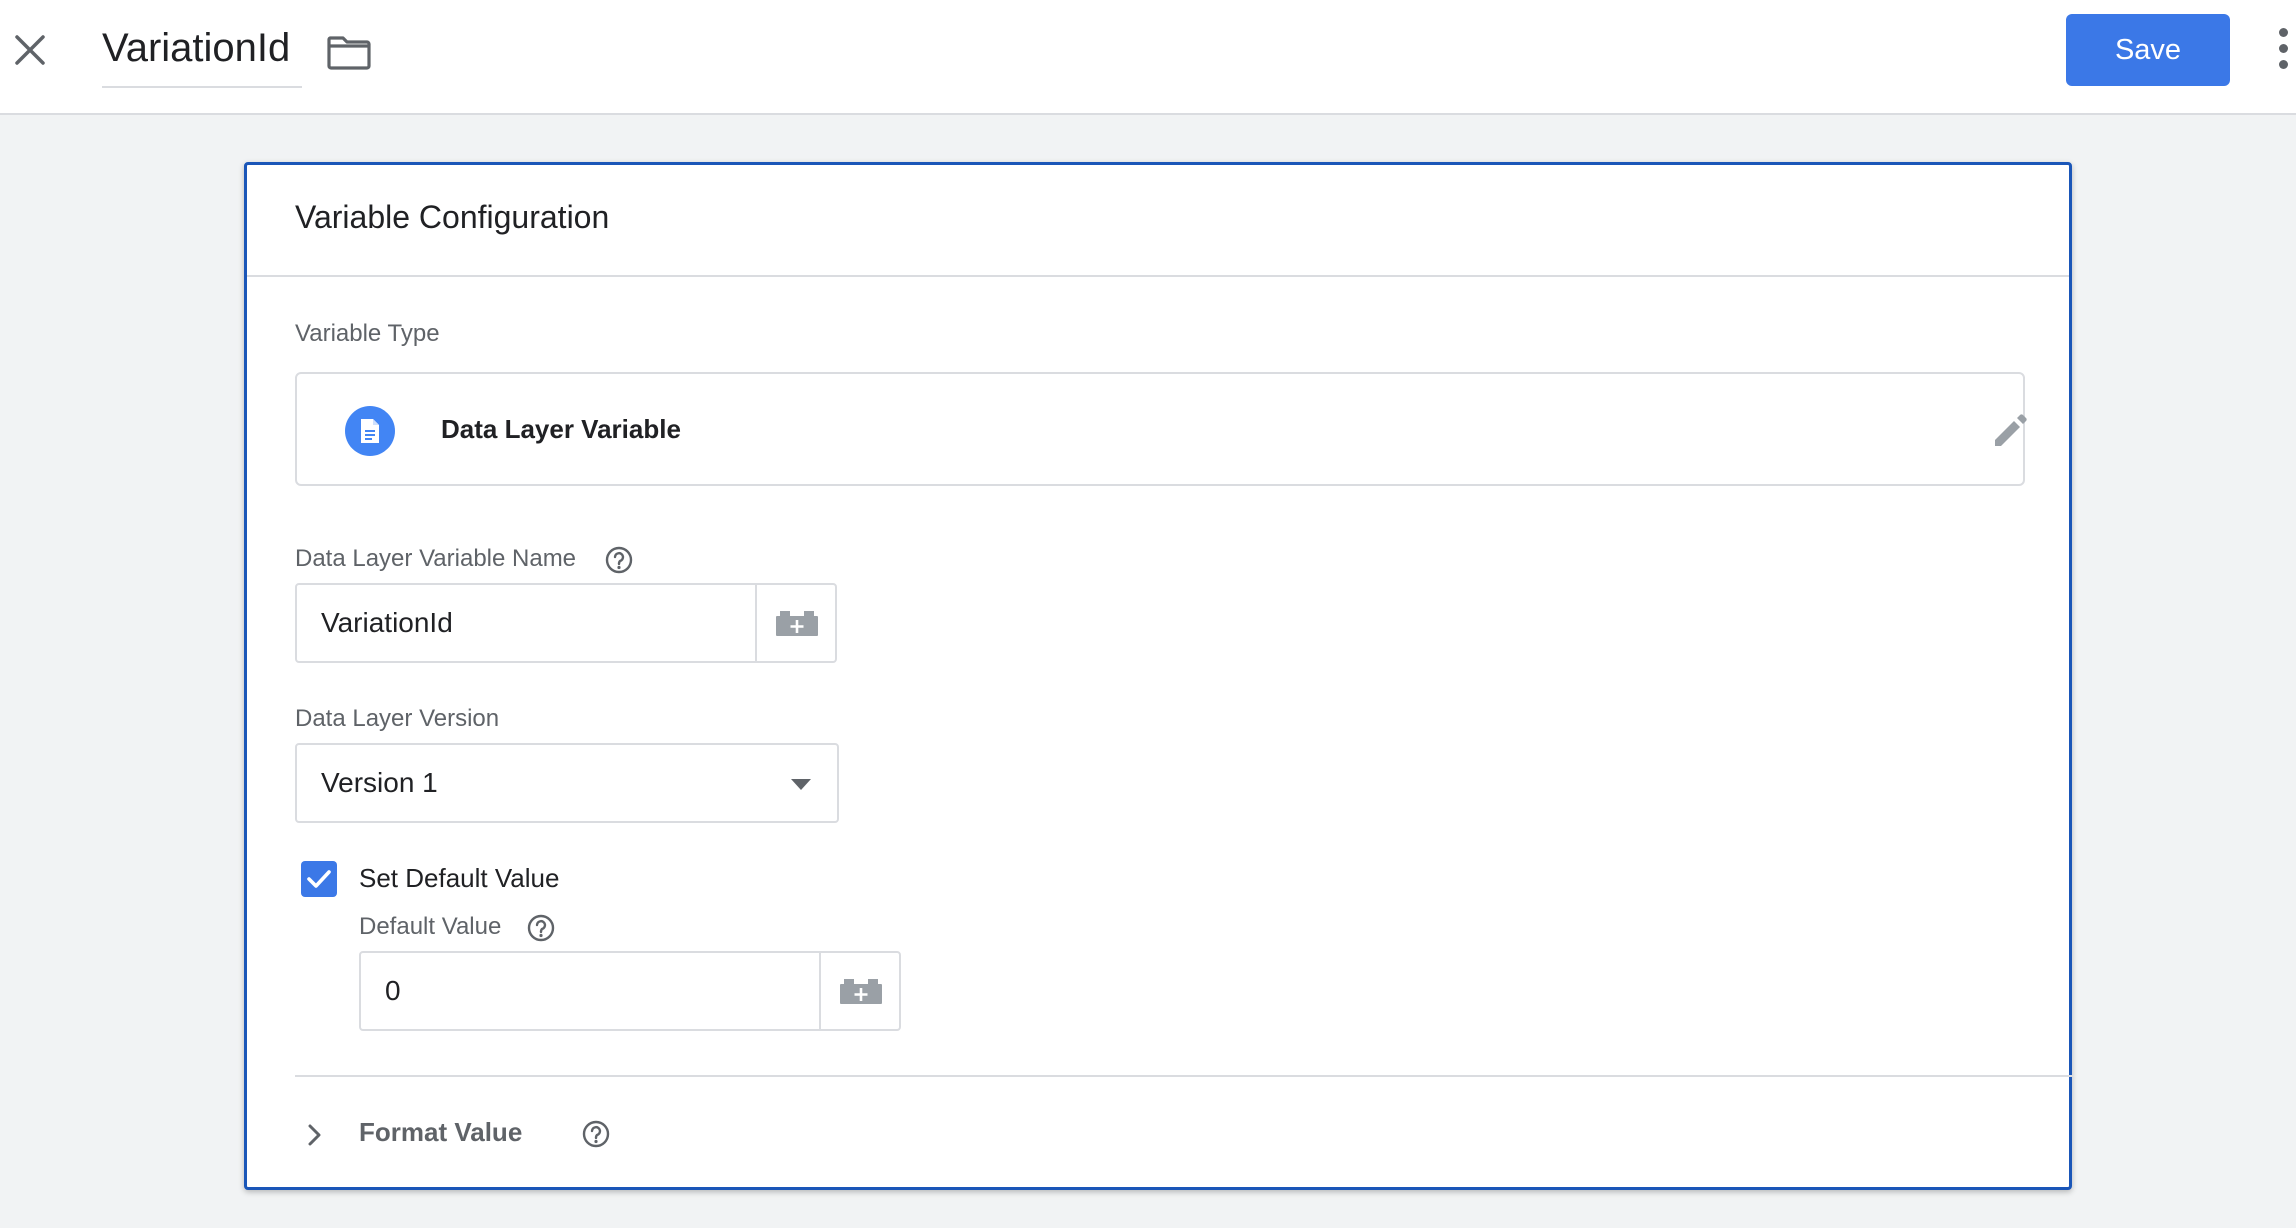 The image size is (2296, 1228). What do you see at coordinates (430, 926) in the screenshot?
I see `default-value-label: Default Value` at bounding box center [430, 926].